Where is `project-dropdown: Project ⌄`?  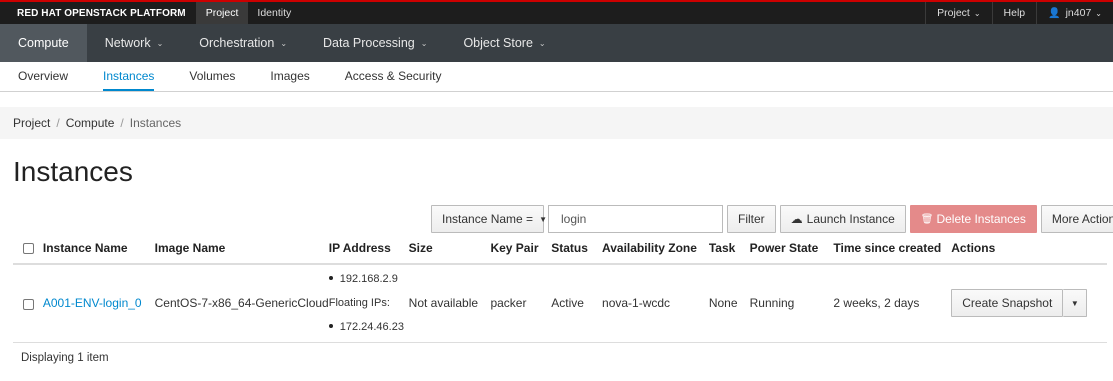 project-dropdown: Project ⌄ is located at coordinates (958, 13).